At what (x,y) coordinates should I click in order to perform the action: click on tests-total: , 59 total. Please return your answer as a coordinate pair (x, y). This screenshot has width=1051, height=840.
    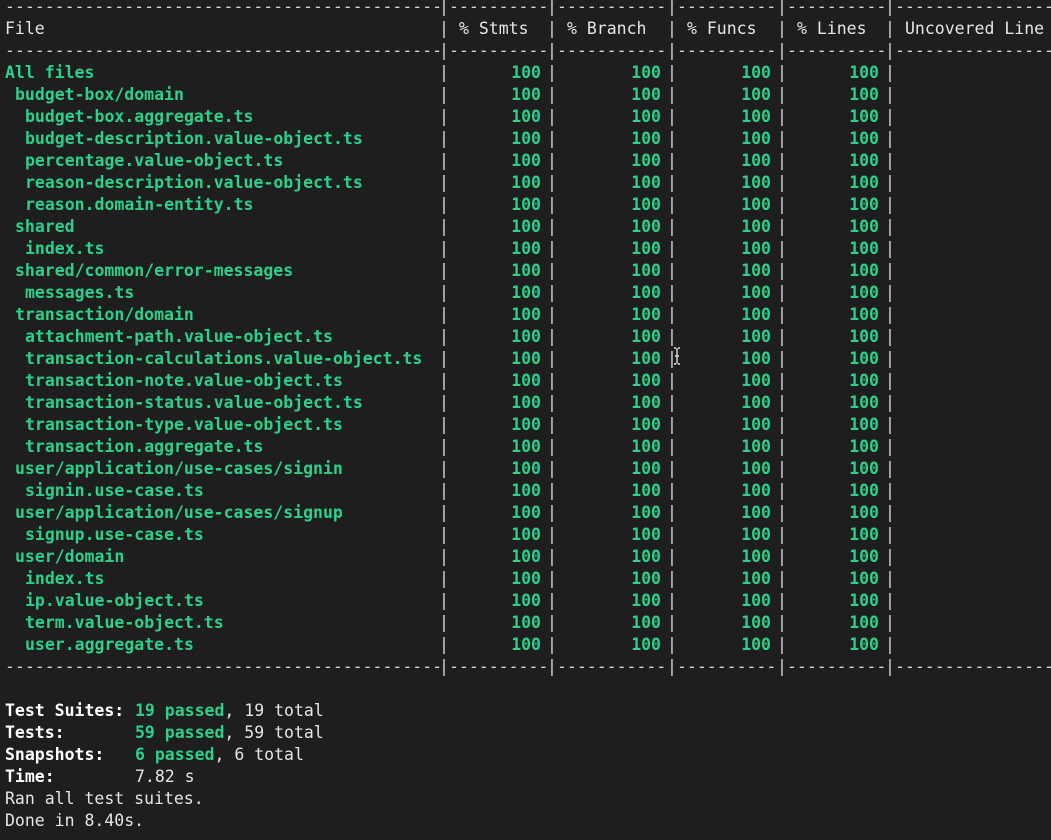
    Looking at the image, I should click on (274, 732).